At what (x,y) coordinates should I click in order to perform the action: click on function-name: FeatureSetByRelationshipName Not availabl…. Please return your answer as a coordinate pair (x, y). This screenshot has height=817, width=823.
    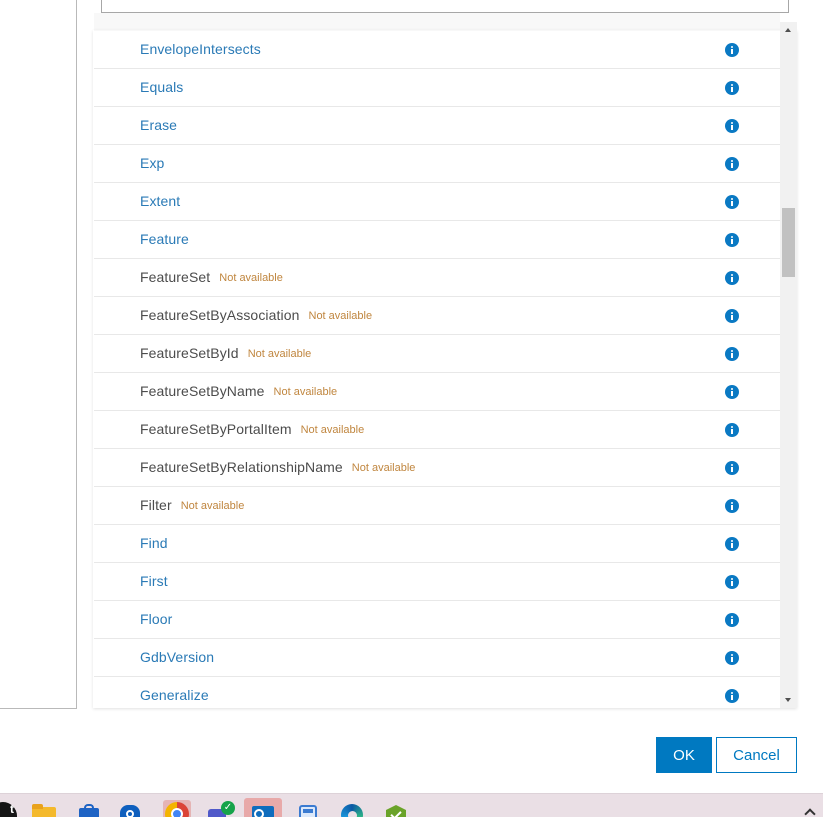
    Looking at the image, I should click on (278, 467).